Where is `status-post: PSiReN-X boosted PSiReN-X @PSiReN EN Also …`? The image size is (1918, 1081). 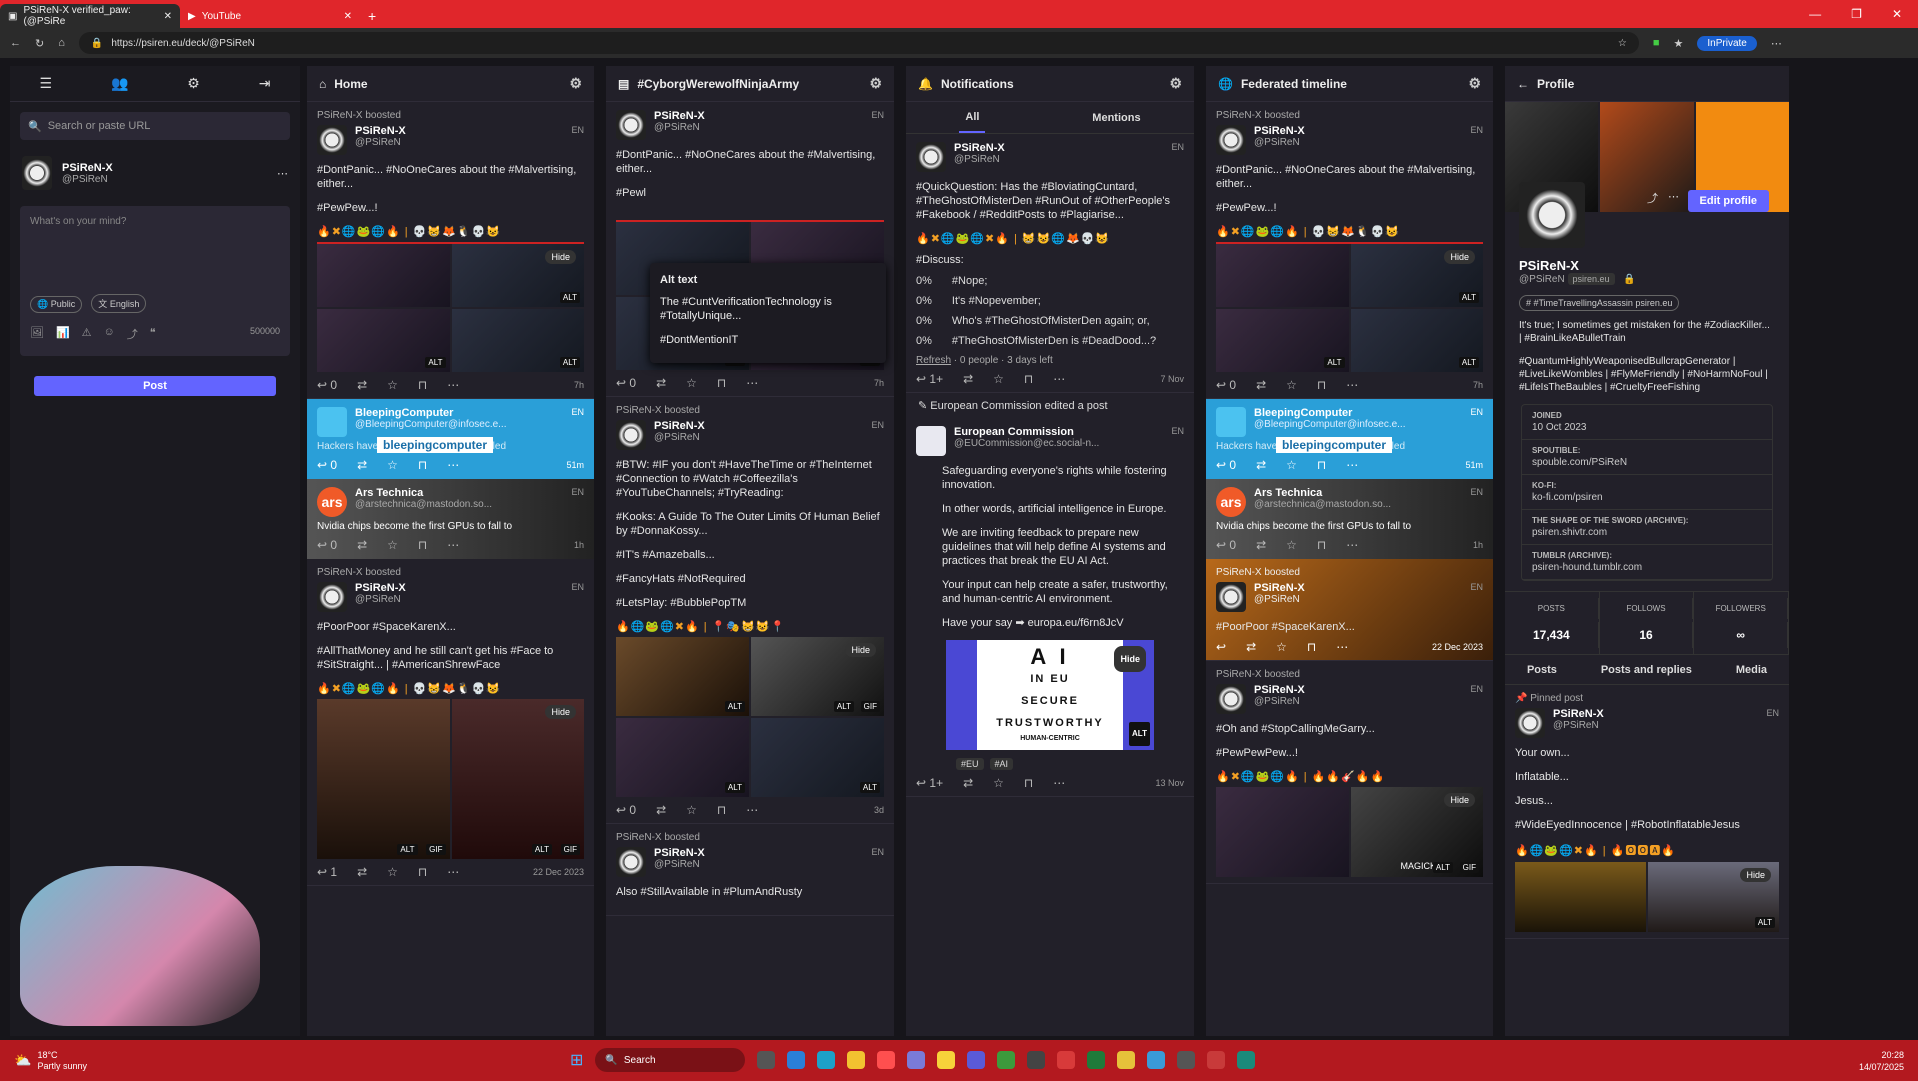 status-post: PSiReN-X boosted PSiReN-X @PSiReN EN Also … is located at coordinates (750, 870).